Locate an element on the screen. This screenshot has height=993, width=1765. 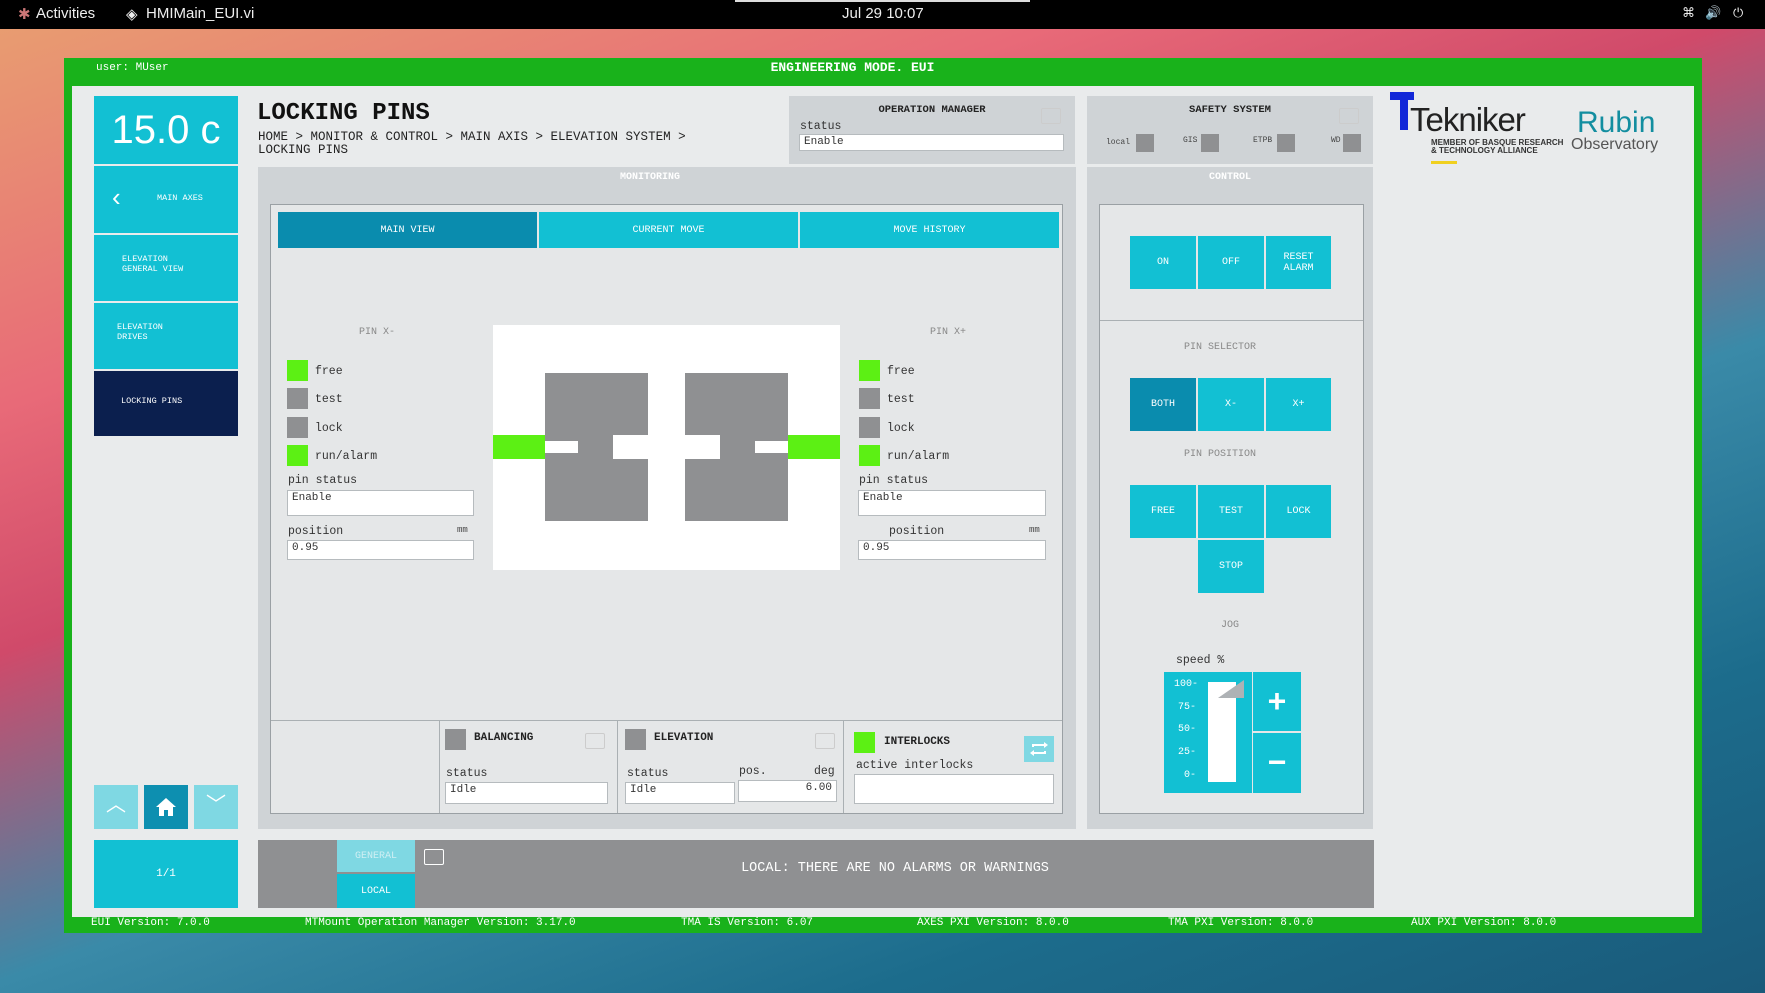
safety-wd-label: WD is located at coordinates (1336, 140).